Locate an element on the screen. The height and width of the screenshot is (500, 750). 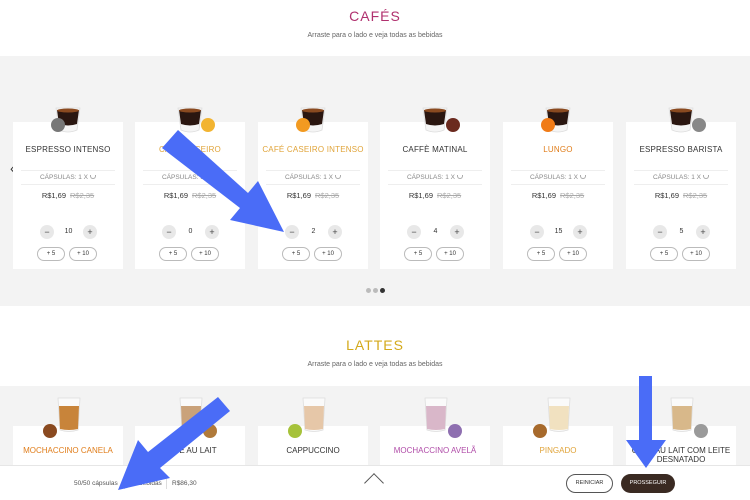
drink-count: 50 bebidas is located at coordinates (146, 483).